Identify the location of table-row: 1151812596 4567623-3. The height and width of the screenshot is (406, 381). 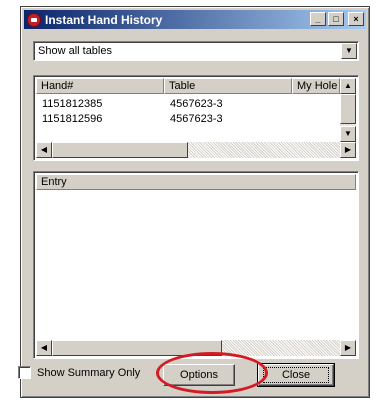
(164, 119).